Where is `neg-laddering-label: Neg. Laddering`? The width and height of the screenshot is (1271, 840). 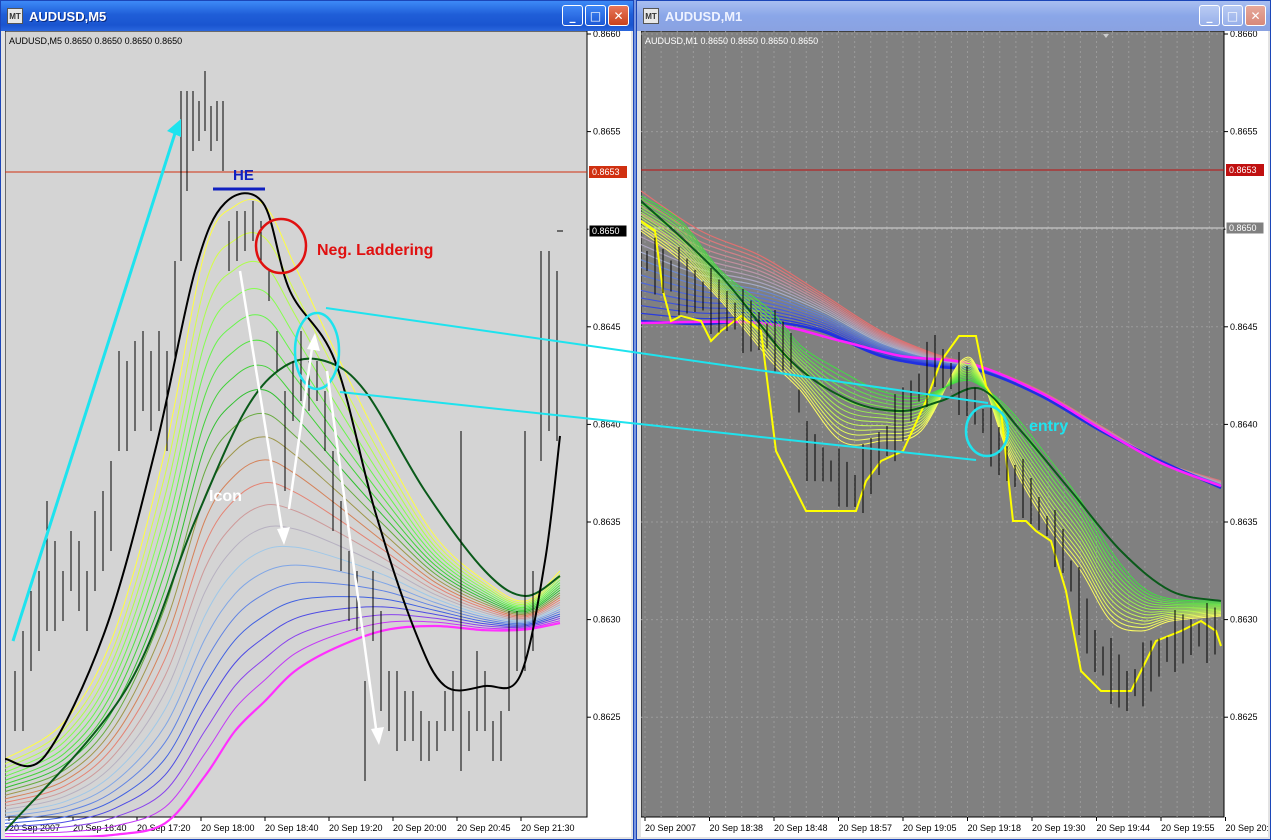 neg-laddering-label: Neg. Laddering is located at coordinates (375, 250).